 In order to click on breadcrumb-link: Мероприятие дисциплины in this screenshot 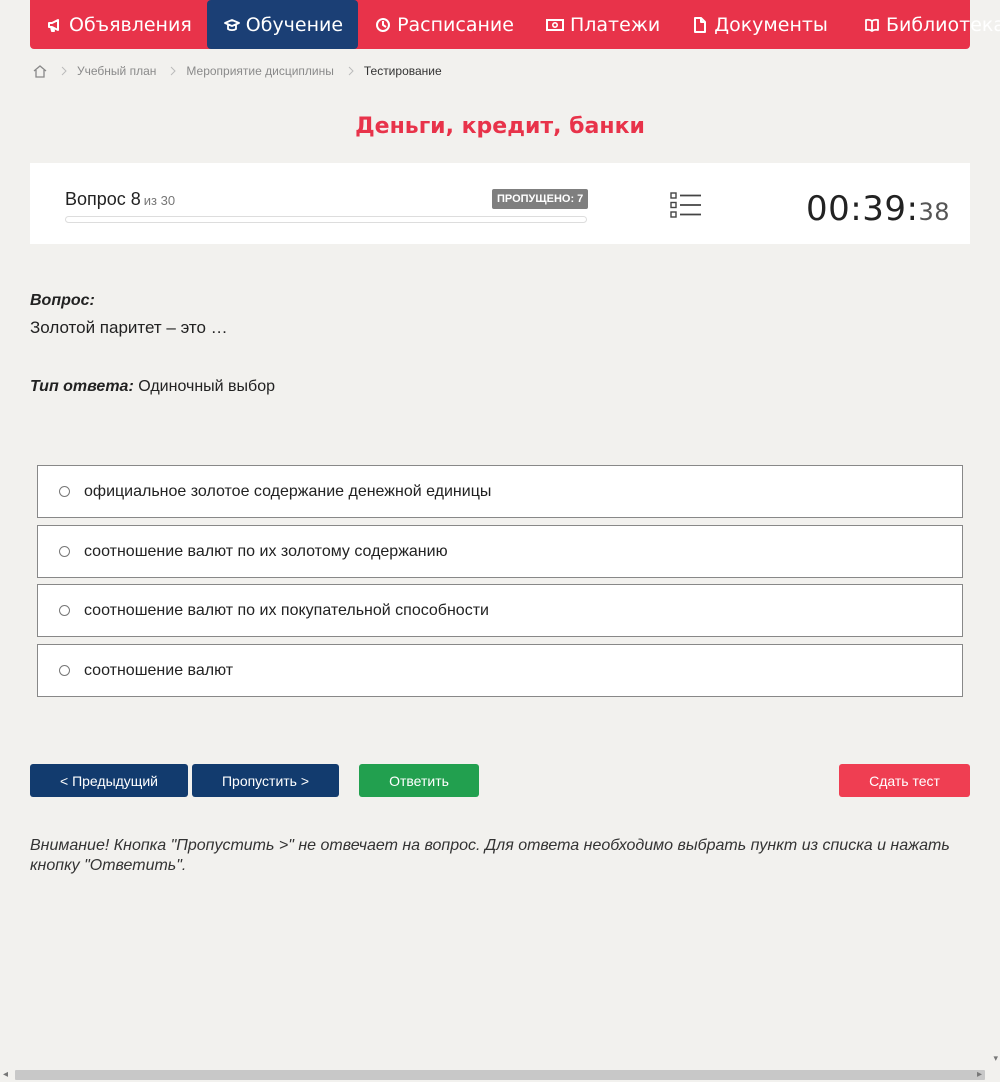, I will do `click(259, 71)`.